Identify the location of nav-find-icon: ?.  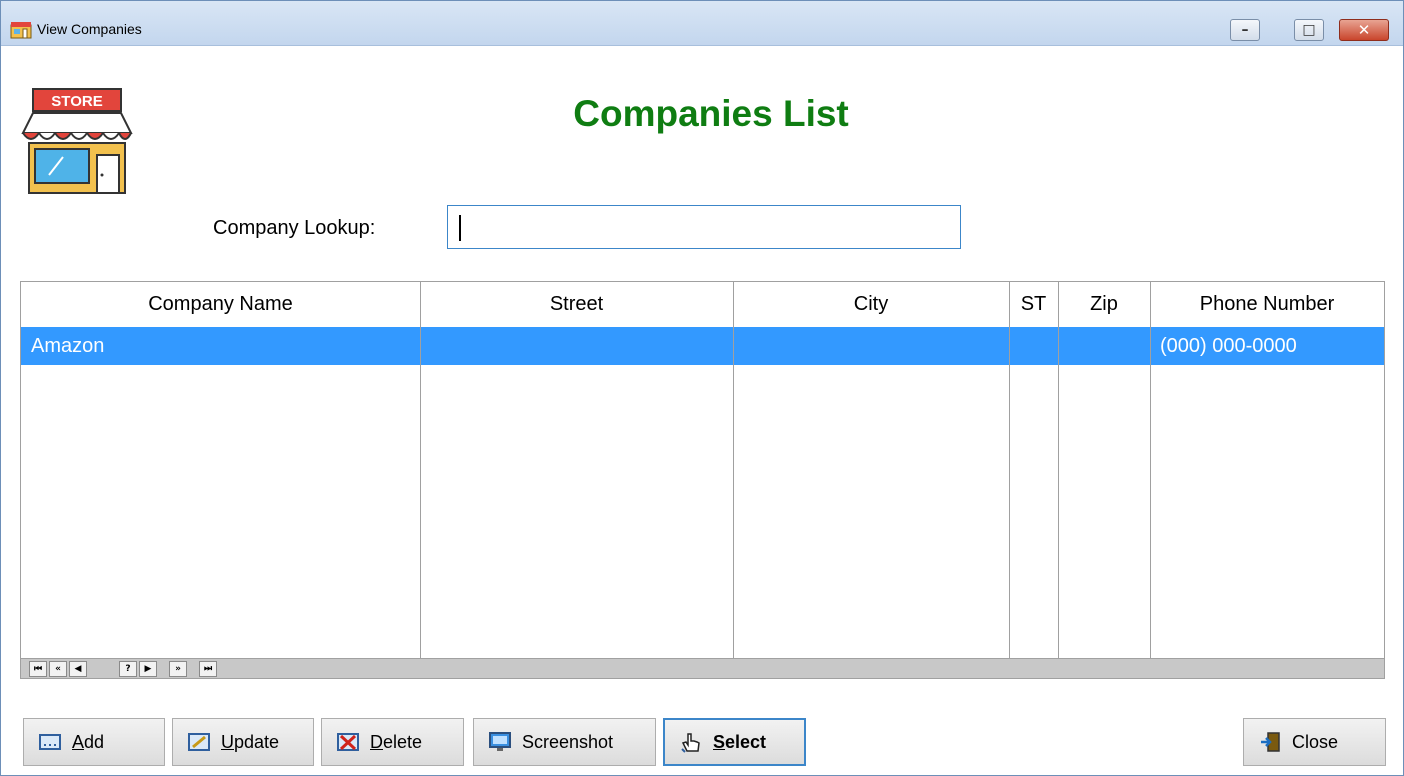
(128, 669).